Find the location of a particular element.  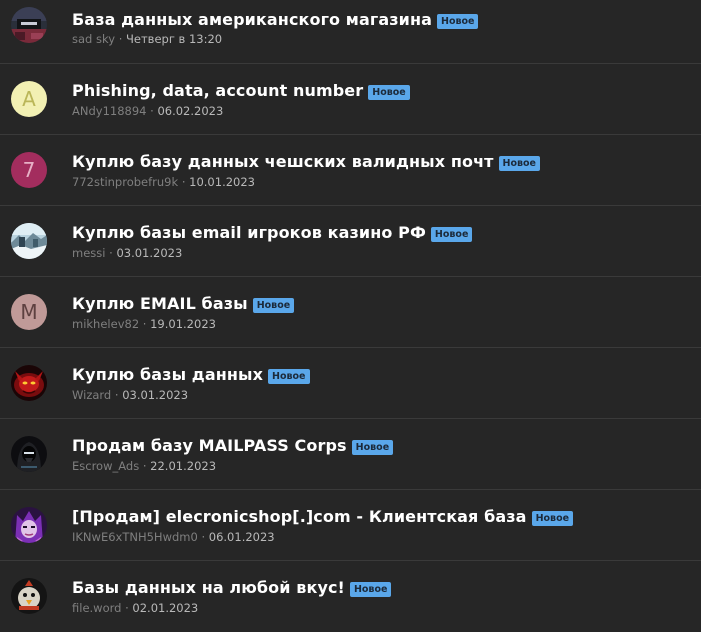

avatar-letter: M is located at coordinates (29, 312).